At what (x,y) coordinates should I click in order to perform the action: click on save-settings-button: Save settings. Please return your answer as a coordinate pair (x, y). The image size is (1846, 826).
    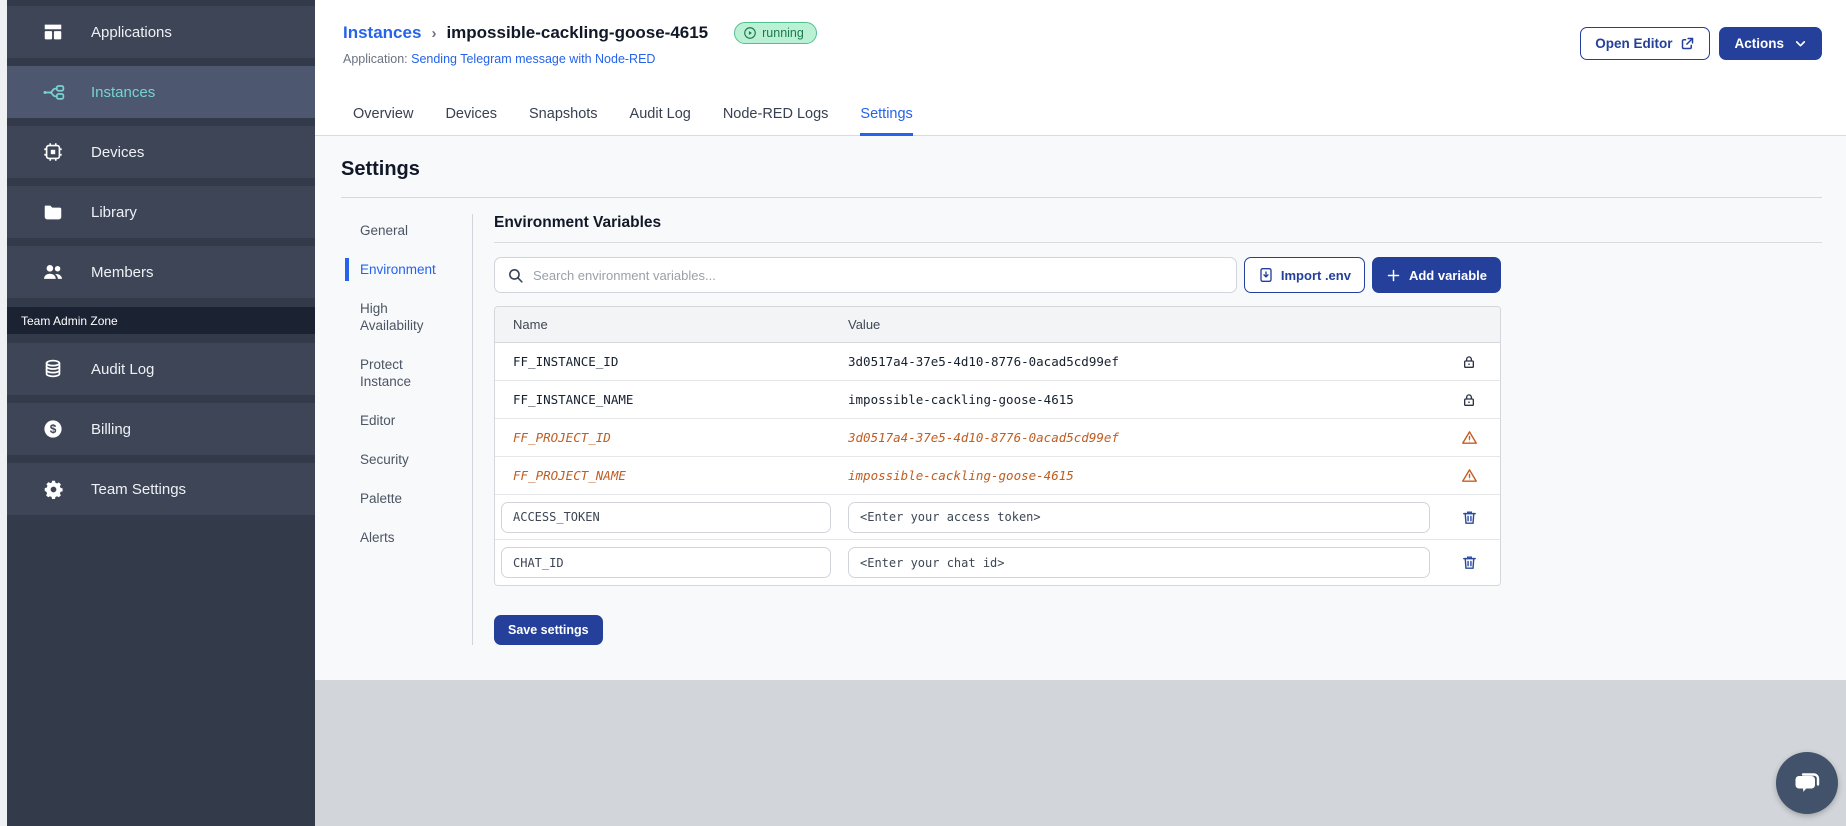
    Looking at the image, I should click on (548, 630).